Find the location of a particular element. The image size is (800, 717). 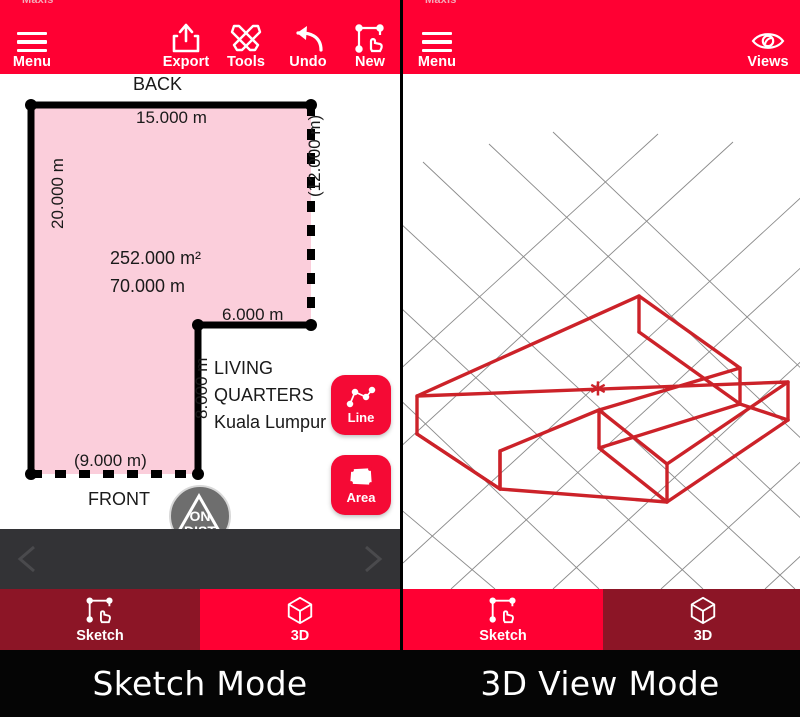

caption-left: Sketch Mode is located at coordinates (200, 683).